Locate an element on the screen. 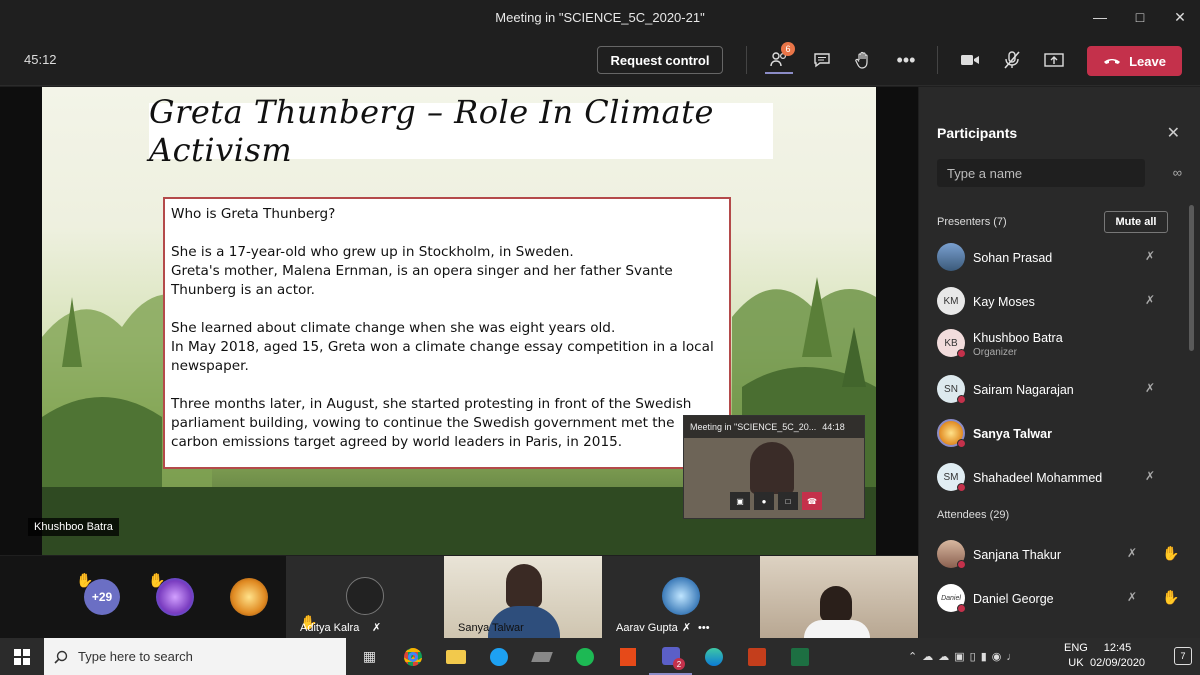  wifi-icon: ◉ is located at coordinates (997, 656).